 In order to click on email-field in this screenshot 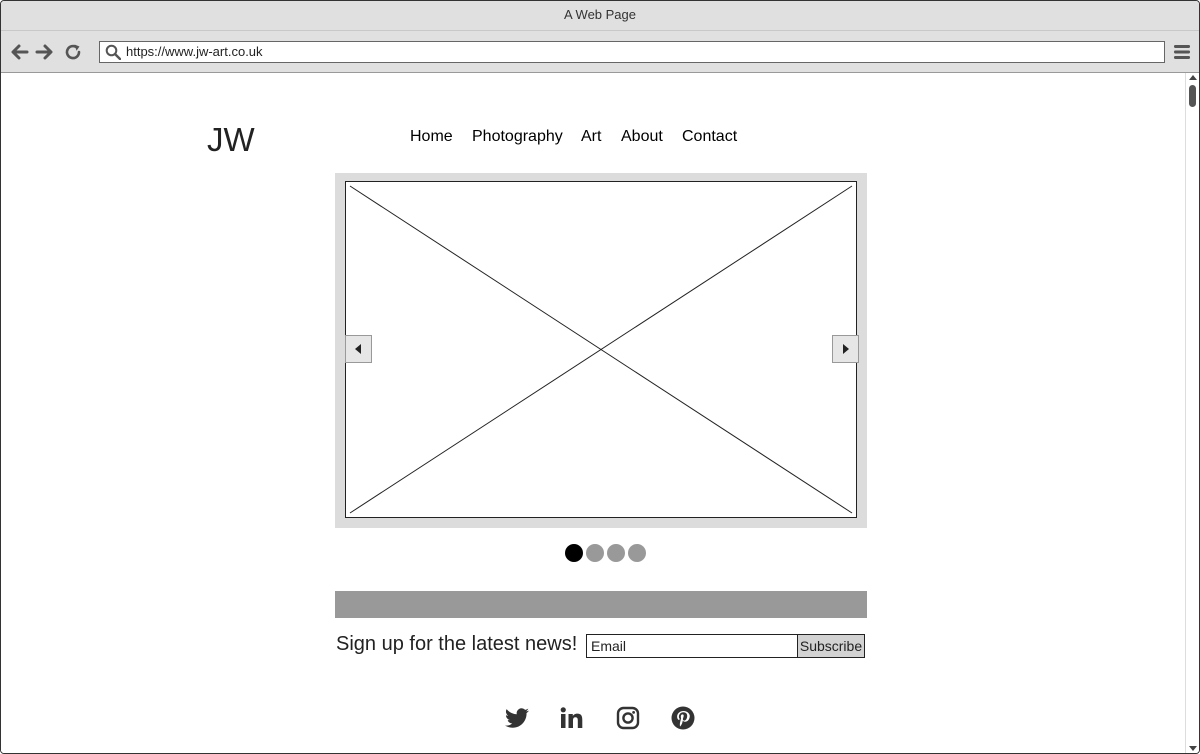, I will do `click(692, 646)`.